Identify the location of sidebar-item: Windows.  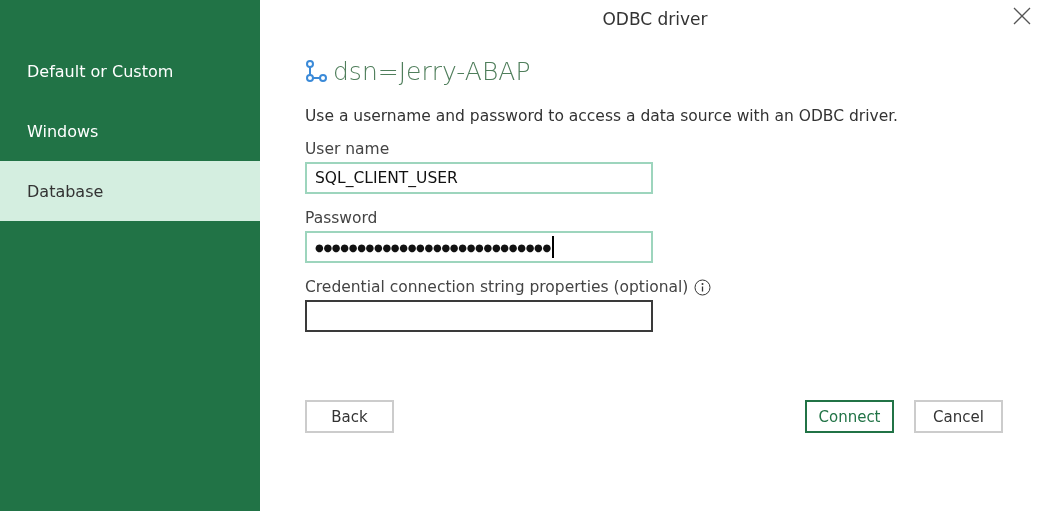
(130, 131).